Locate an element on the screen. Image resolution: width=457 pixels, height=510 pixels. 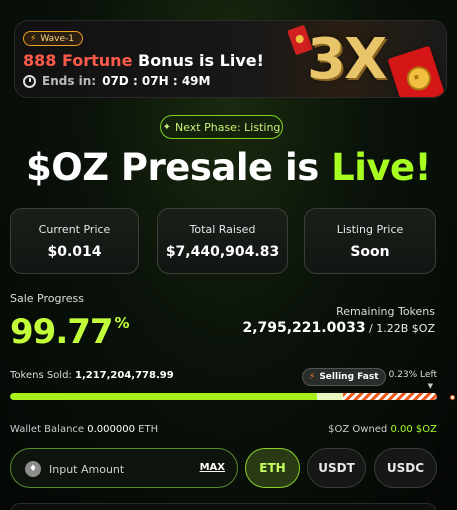
total-raised-value: $7,440,904.83 is located at coordinates (222, 252).